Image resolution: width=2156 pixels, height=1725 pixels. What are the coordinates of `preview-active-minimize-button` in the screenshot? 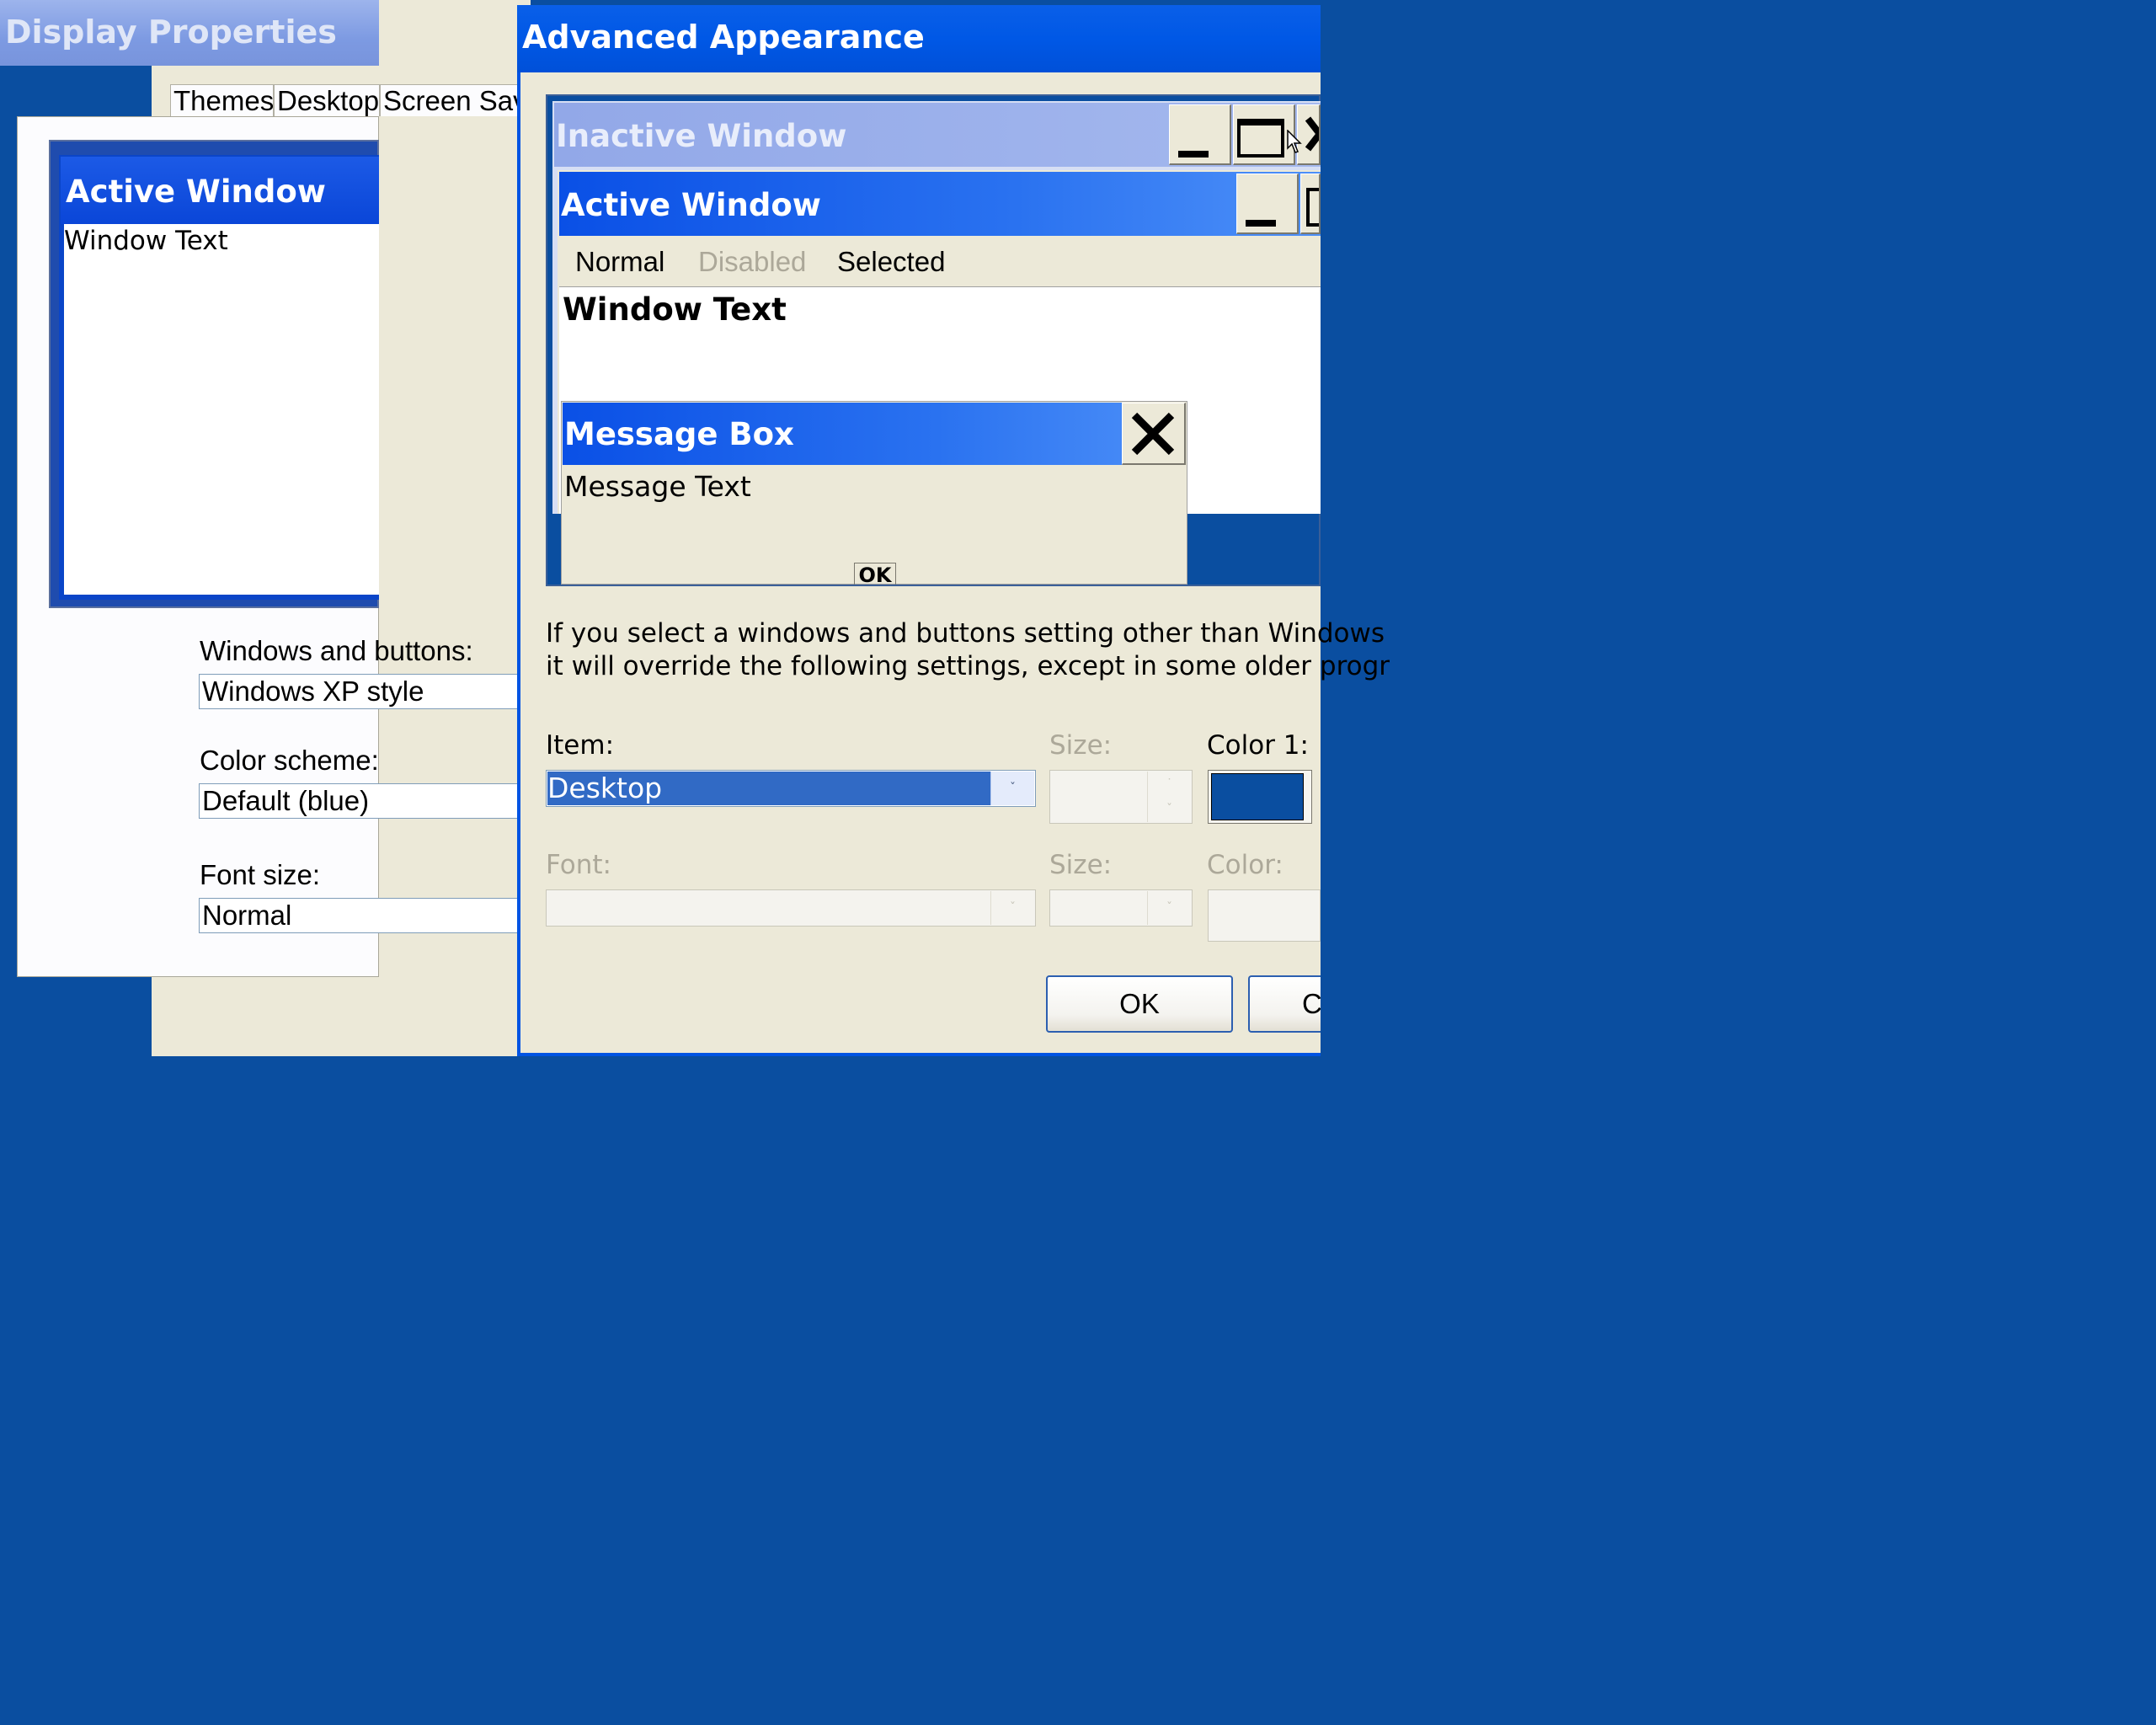 It's located at (1267, 204).